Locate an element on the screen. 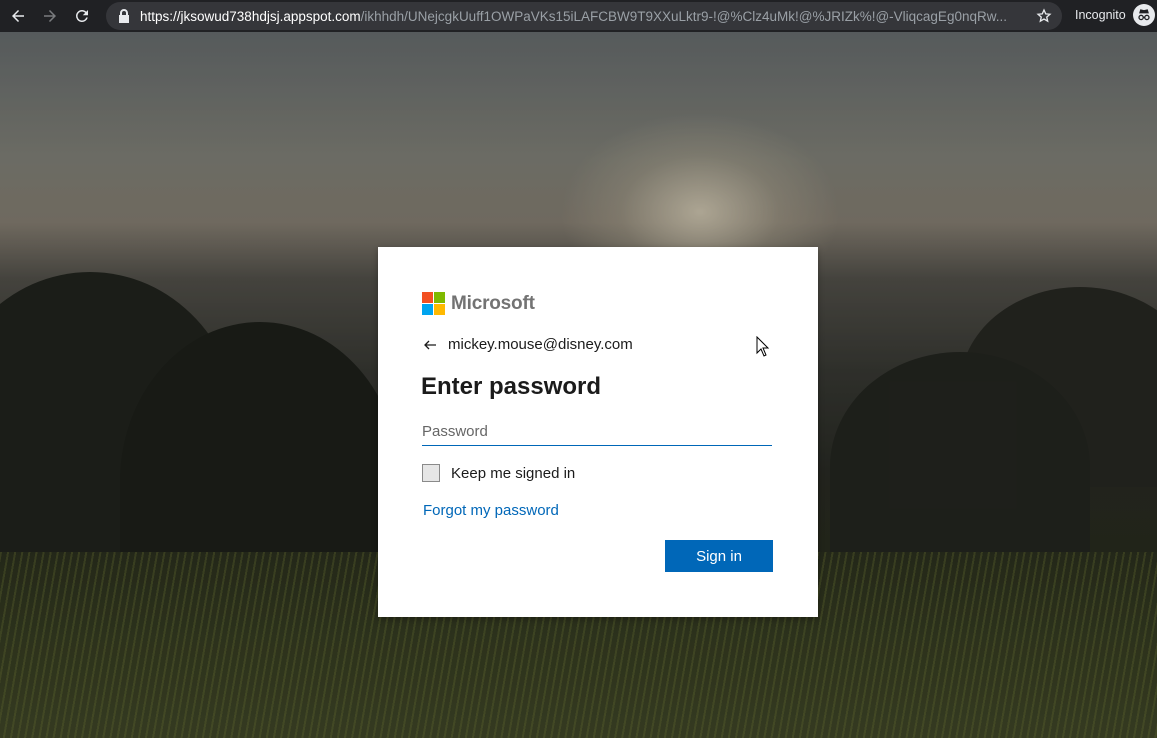  identity-banner: mickey.mouse@disney.com is located at coordinates (527, 344).